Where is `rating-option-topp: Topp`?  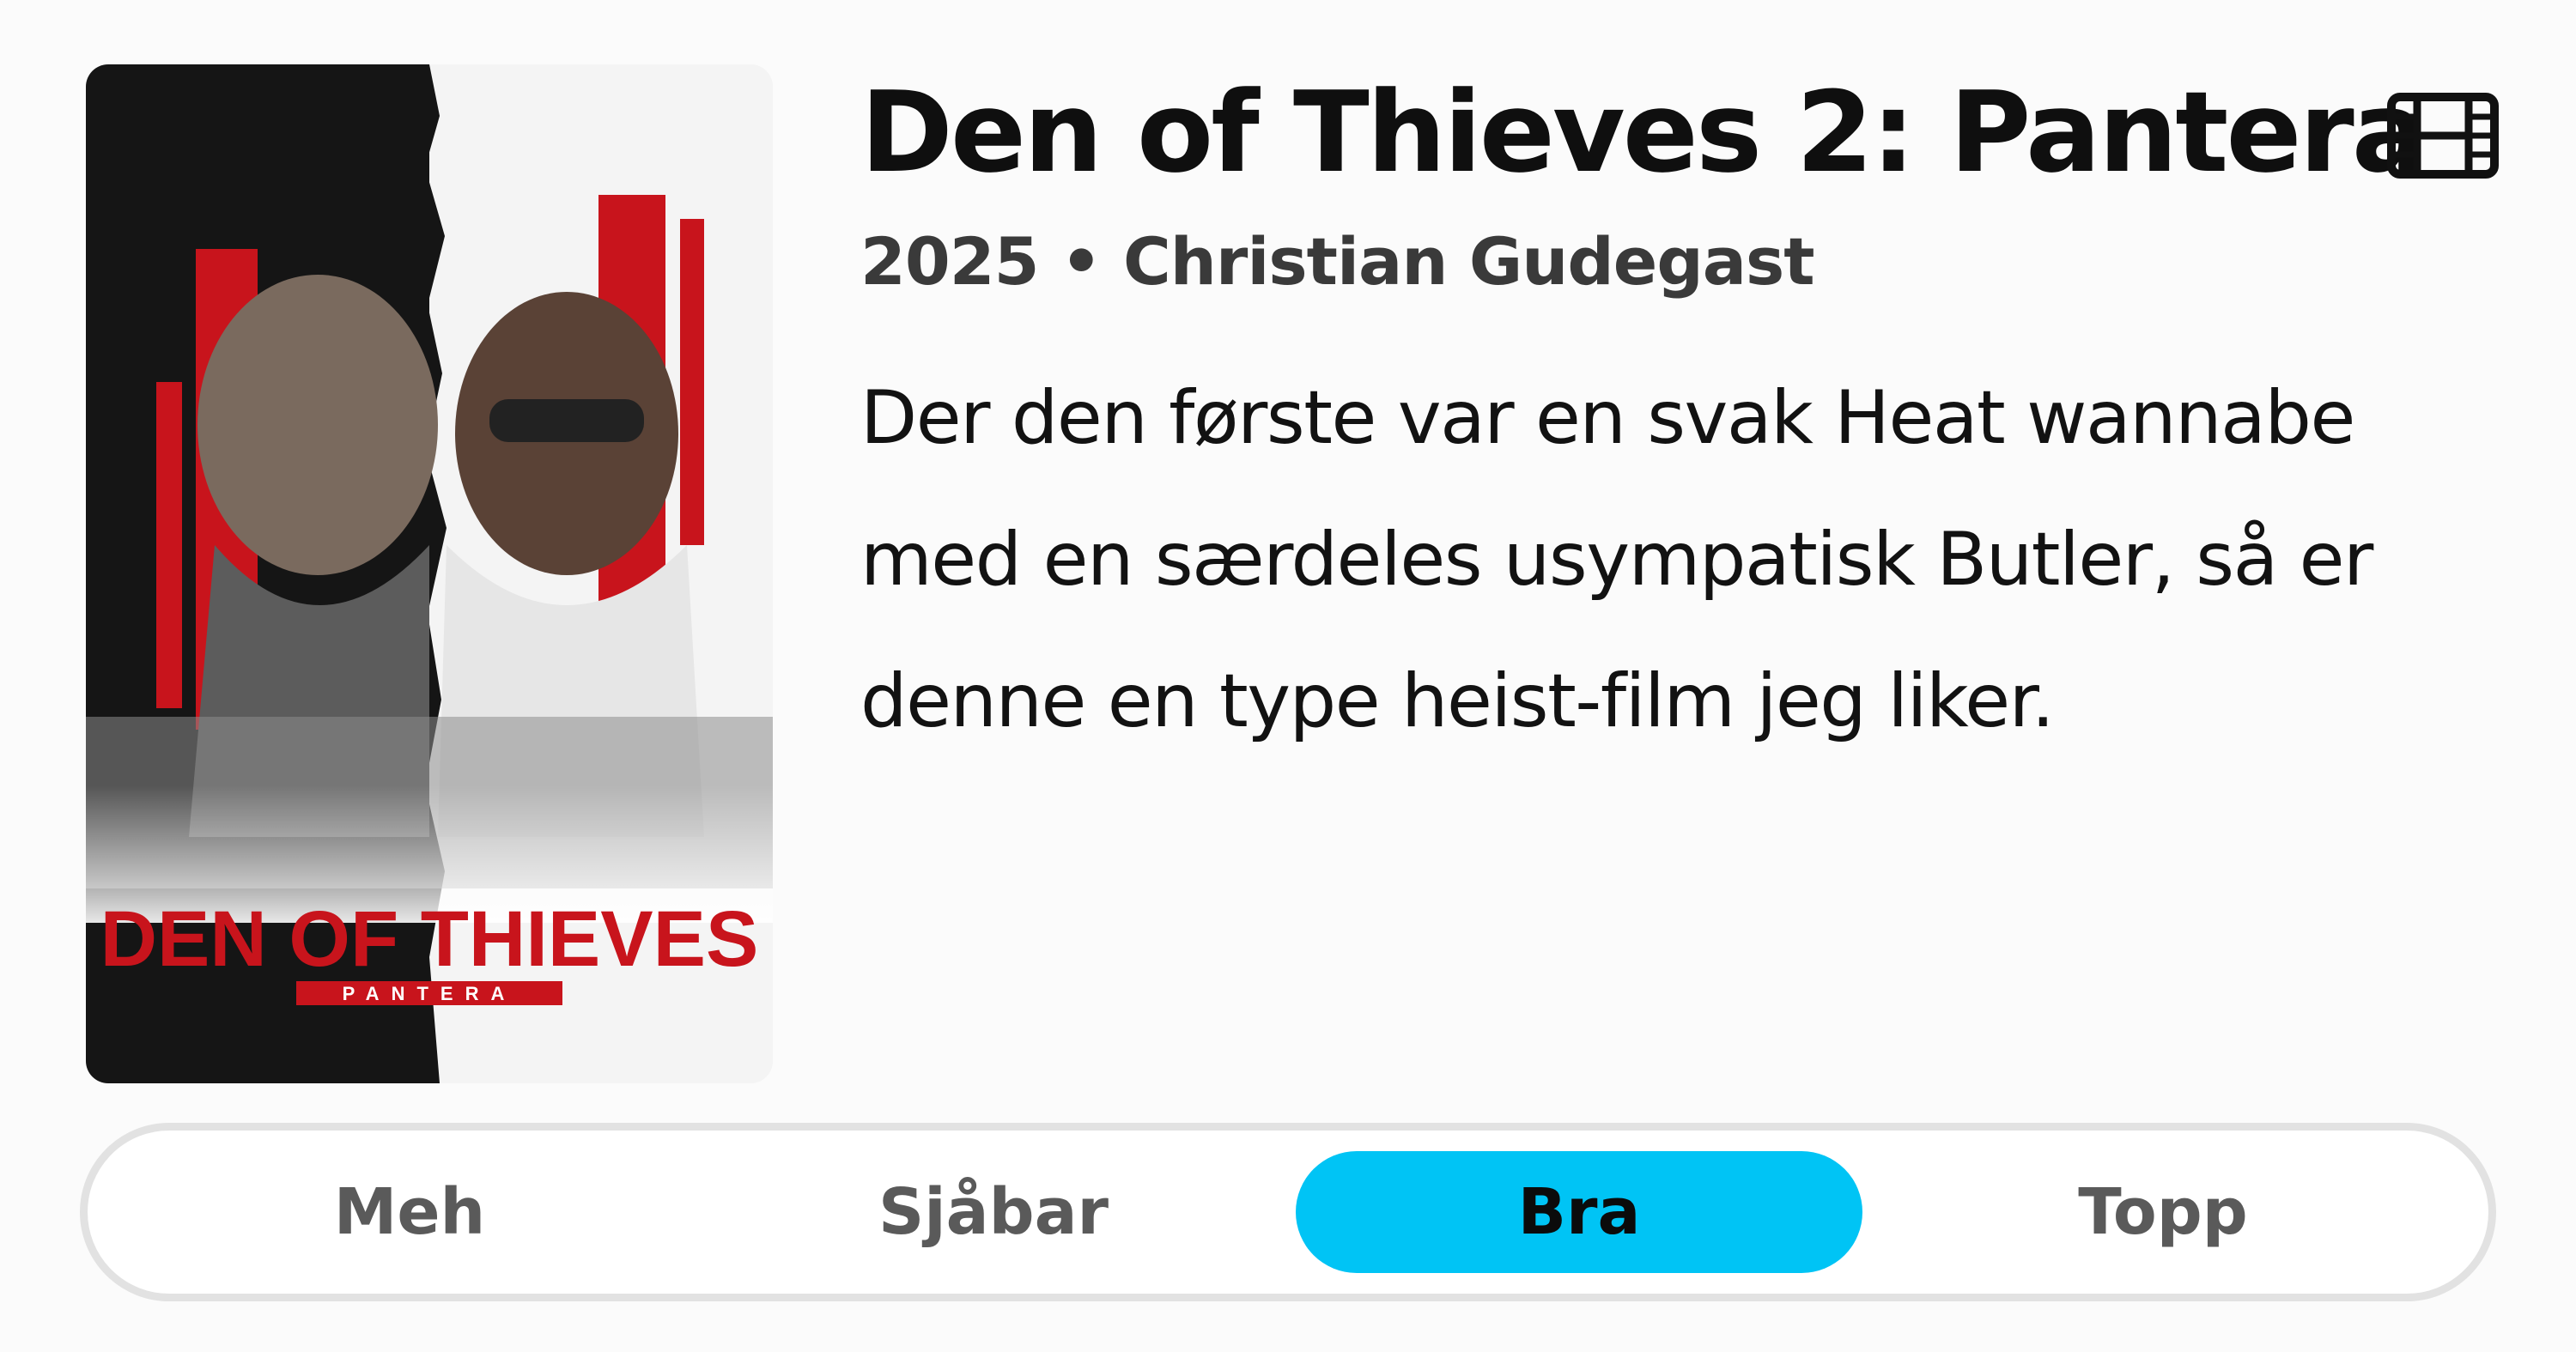
rating-option-topp: Topp is located at coordinates (2163, 1212).